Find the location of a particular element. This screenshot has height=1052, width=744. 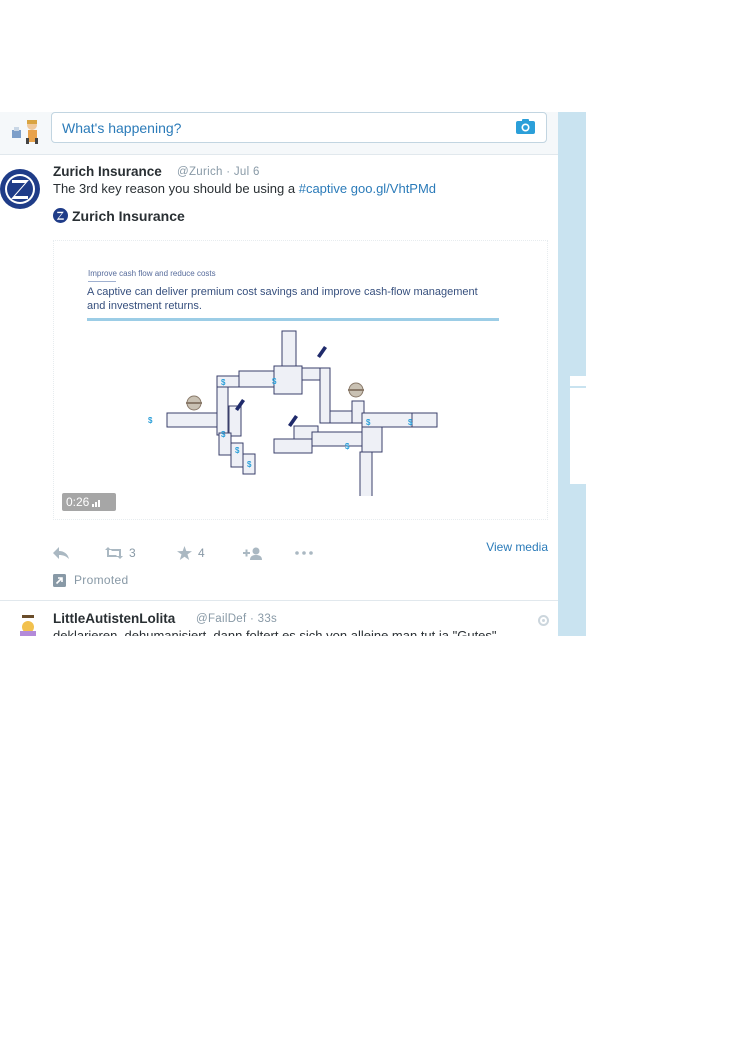

compose-bar: What's happening? is located at coordinates (279, 133).